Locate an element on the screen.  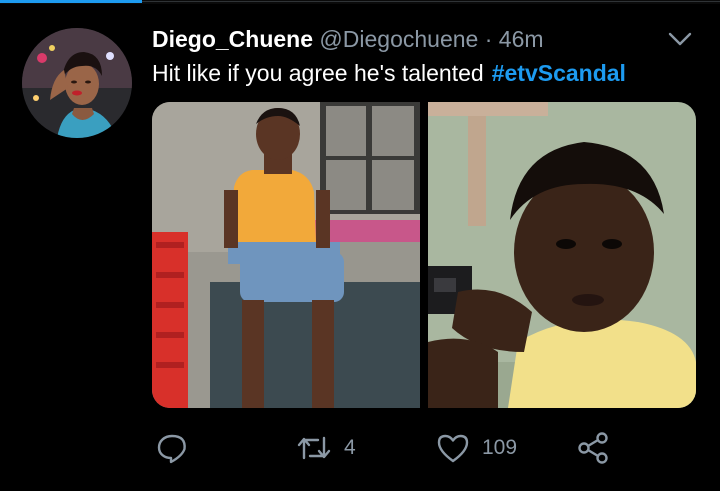
tweet-header: Diego_Chuene @Diegochuene · 46m is located at coordinates (406, 39).